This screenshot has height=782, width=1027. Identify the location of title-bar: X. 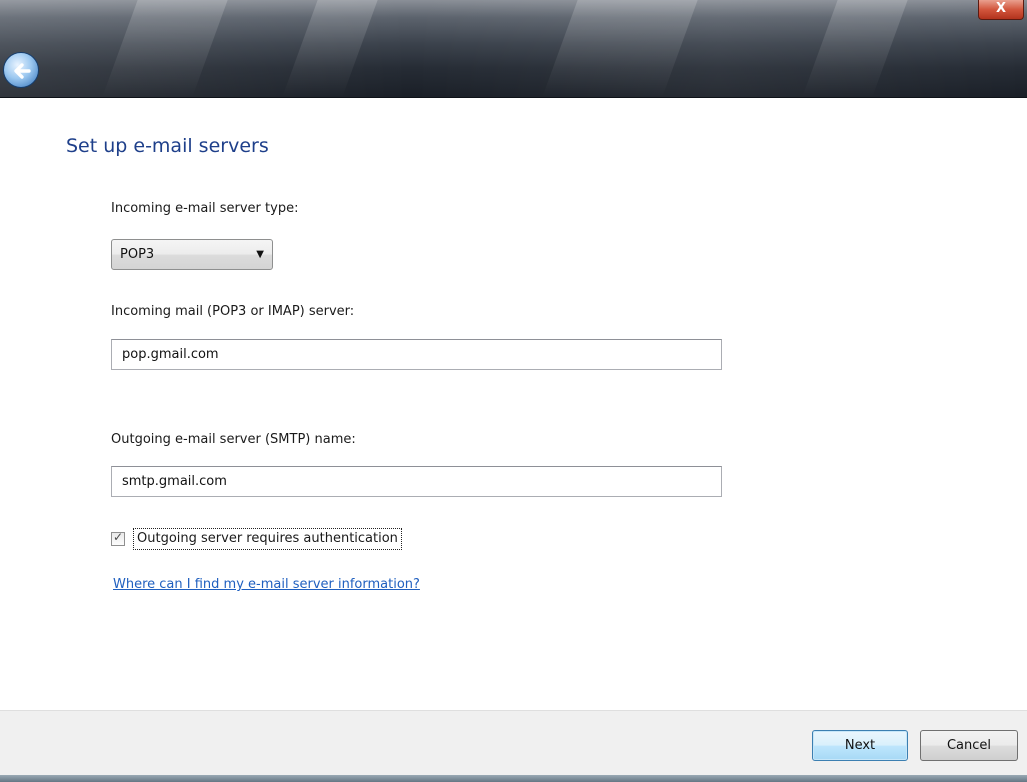
(513, 49).